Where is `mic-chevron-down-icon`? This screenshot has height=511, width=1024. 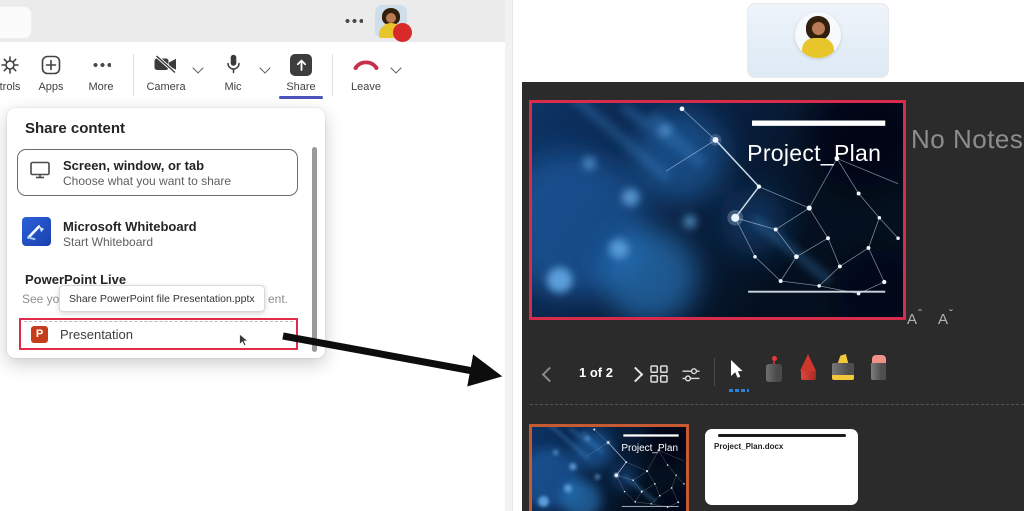 mic-chevron-down-icon is located at coordinates (265, 68).